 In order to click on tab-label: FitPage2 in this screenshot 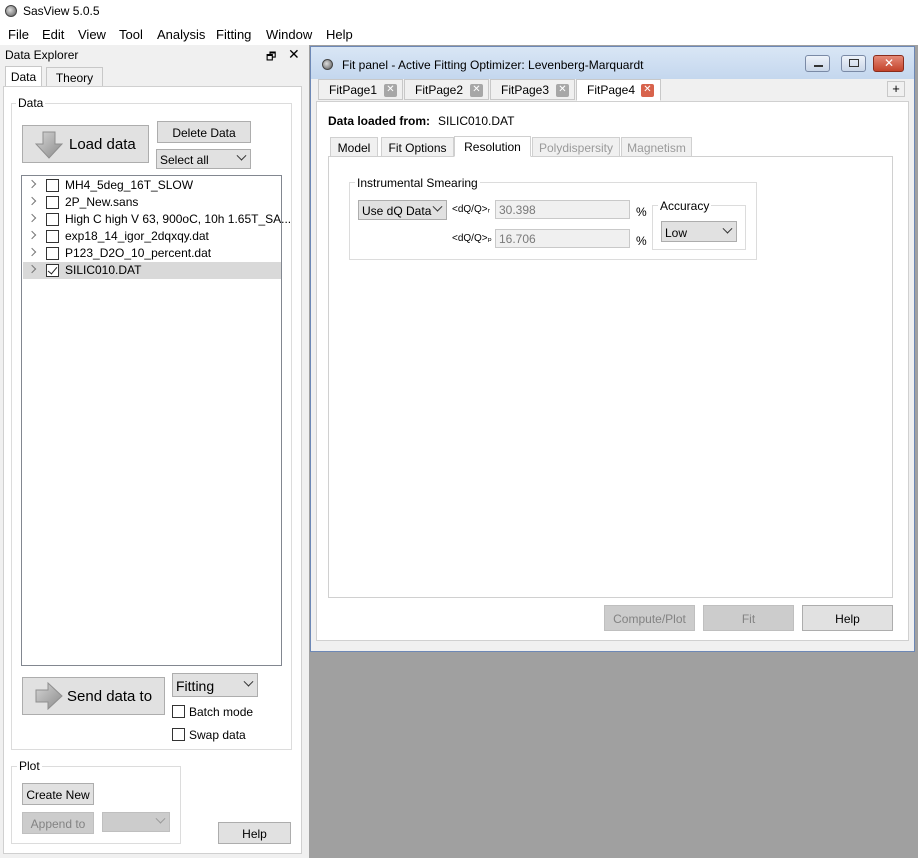, I will do `click(439, 90)`.